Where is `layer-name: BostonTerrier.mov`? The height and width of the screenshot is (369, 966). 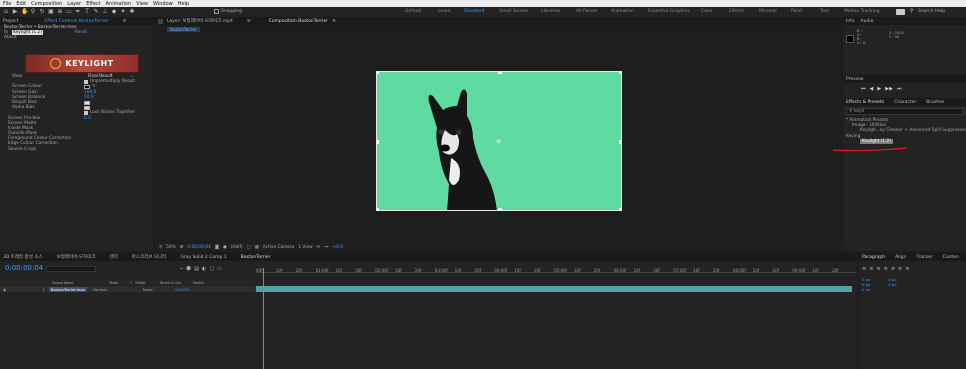
layer-name: BostonTerrier.mov is located at coordinates (68, 289).